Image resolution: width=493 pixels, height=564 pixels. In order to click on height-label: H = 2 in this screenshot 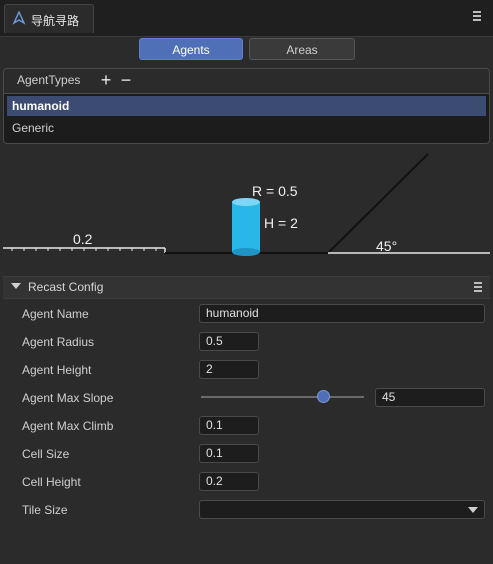, I will do `click(281, 223)`.